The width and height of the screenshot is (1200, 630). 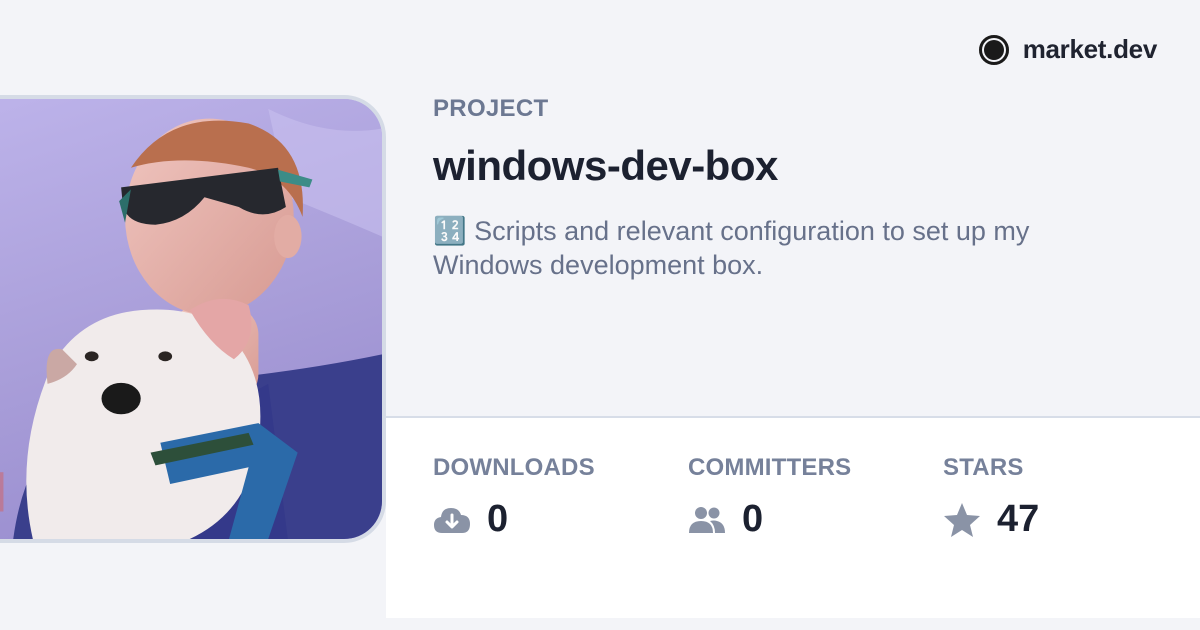 What do you see at coordinates (514, 497) in the screenshot?
I see `stat-downloads: DOWNLOADS 0` at bounding box center [514, 497].